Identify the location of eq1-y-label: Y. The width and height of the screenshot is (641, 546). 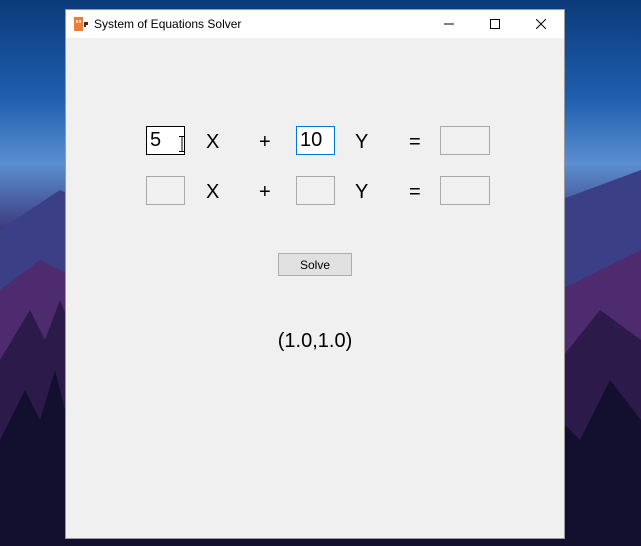
(362, 142).